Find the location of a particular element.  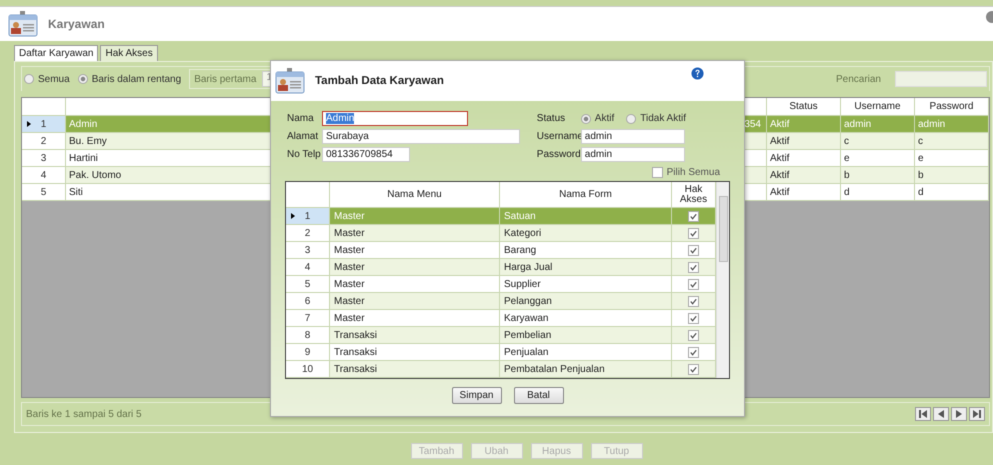

field-label: Status is located at coordinates (551, 118).